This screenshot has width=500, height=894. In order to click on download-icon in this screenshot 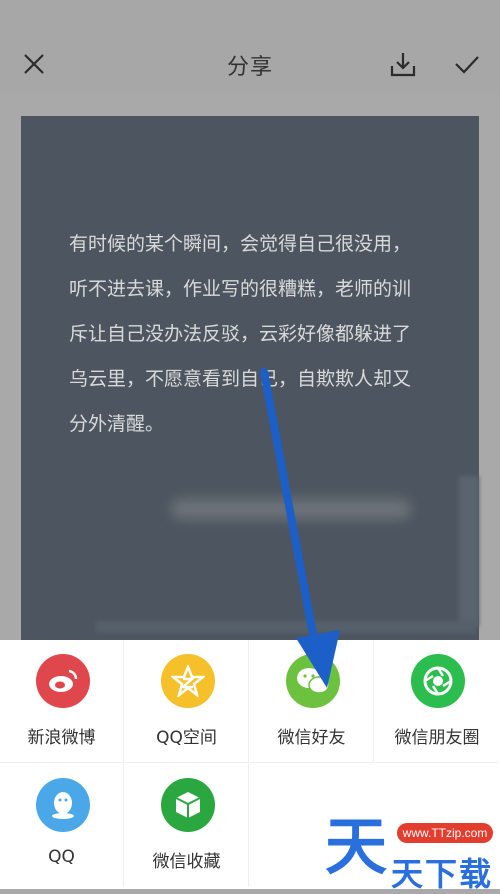, I will do `click(403, 64)`.